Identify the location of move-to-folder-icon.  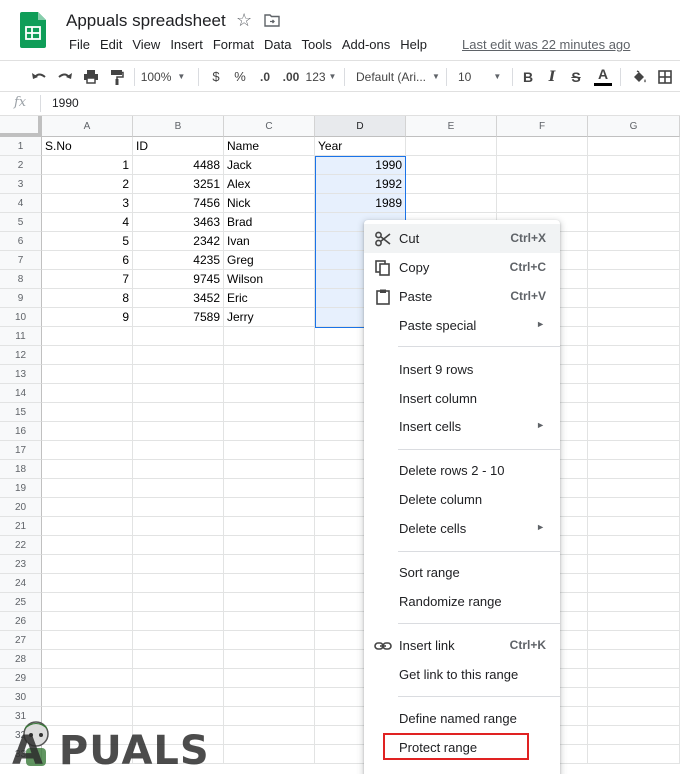
(272, 20).